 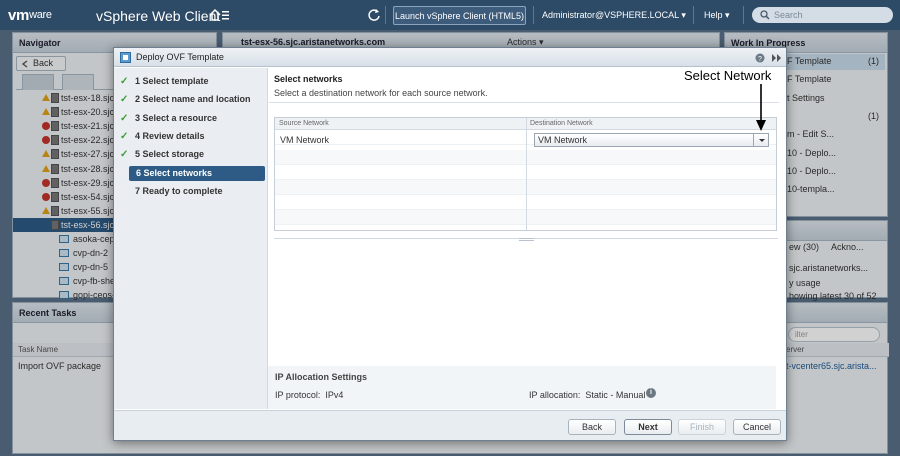 I want to click on destination-network-select: VM Network, so click(x=651, y=140).